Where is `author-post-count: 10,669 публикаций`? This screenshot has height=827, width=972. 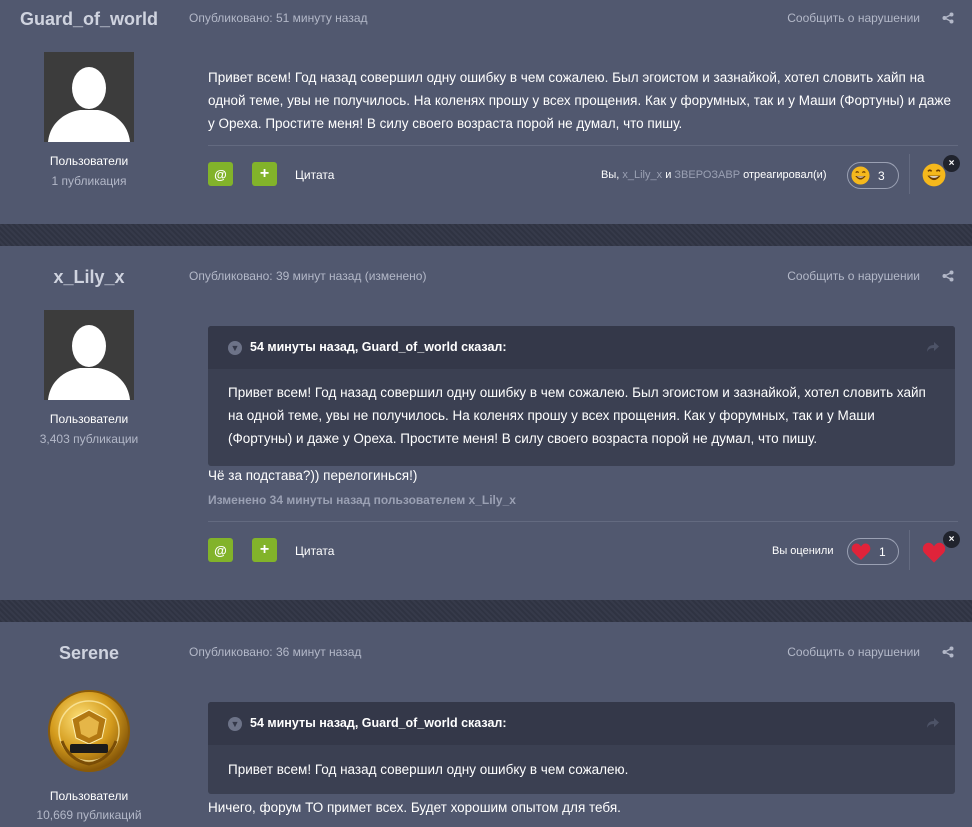
author-post-count: 10,669 публикаций is located at coordinates (89, 815).